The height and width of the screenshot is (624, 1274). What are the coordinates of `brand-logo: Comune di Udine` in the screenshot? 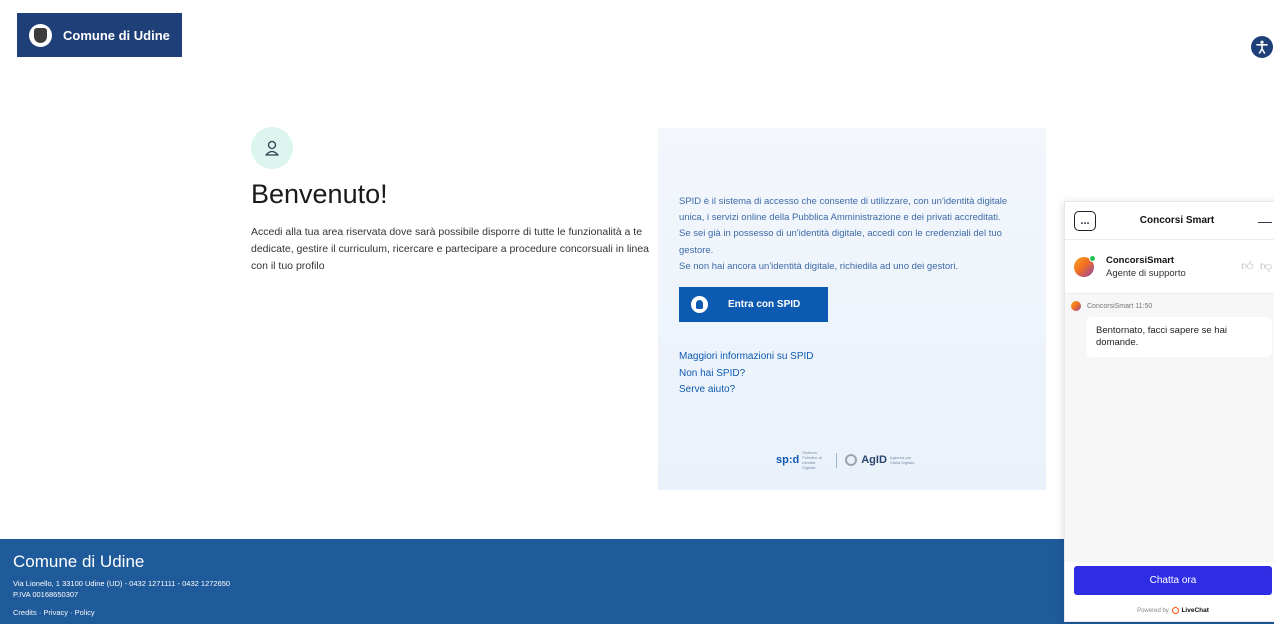 It's located at (99, 35).